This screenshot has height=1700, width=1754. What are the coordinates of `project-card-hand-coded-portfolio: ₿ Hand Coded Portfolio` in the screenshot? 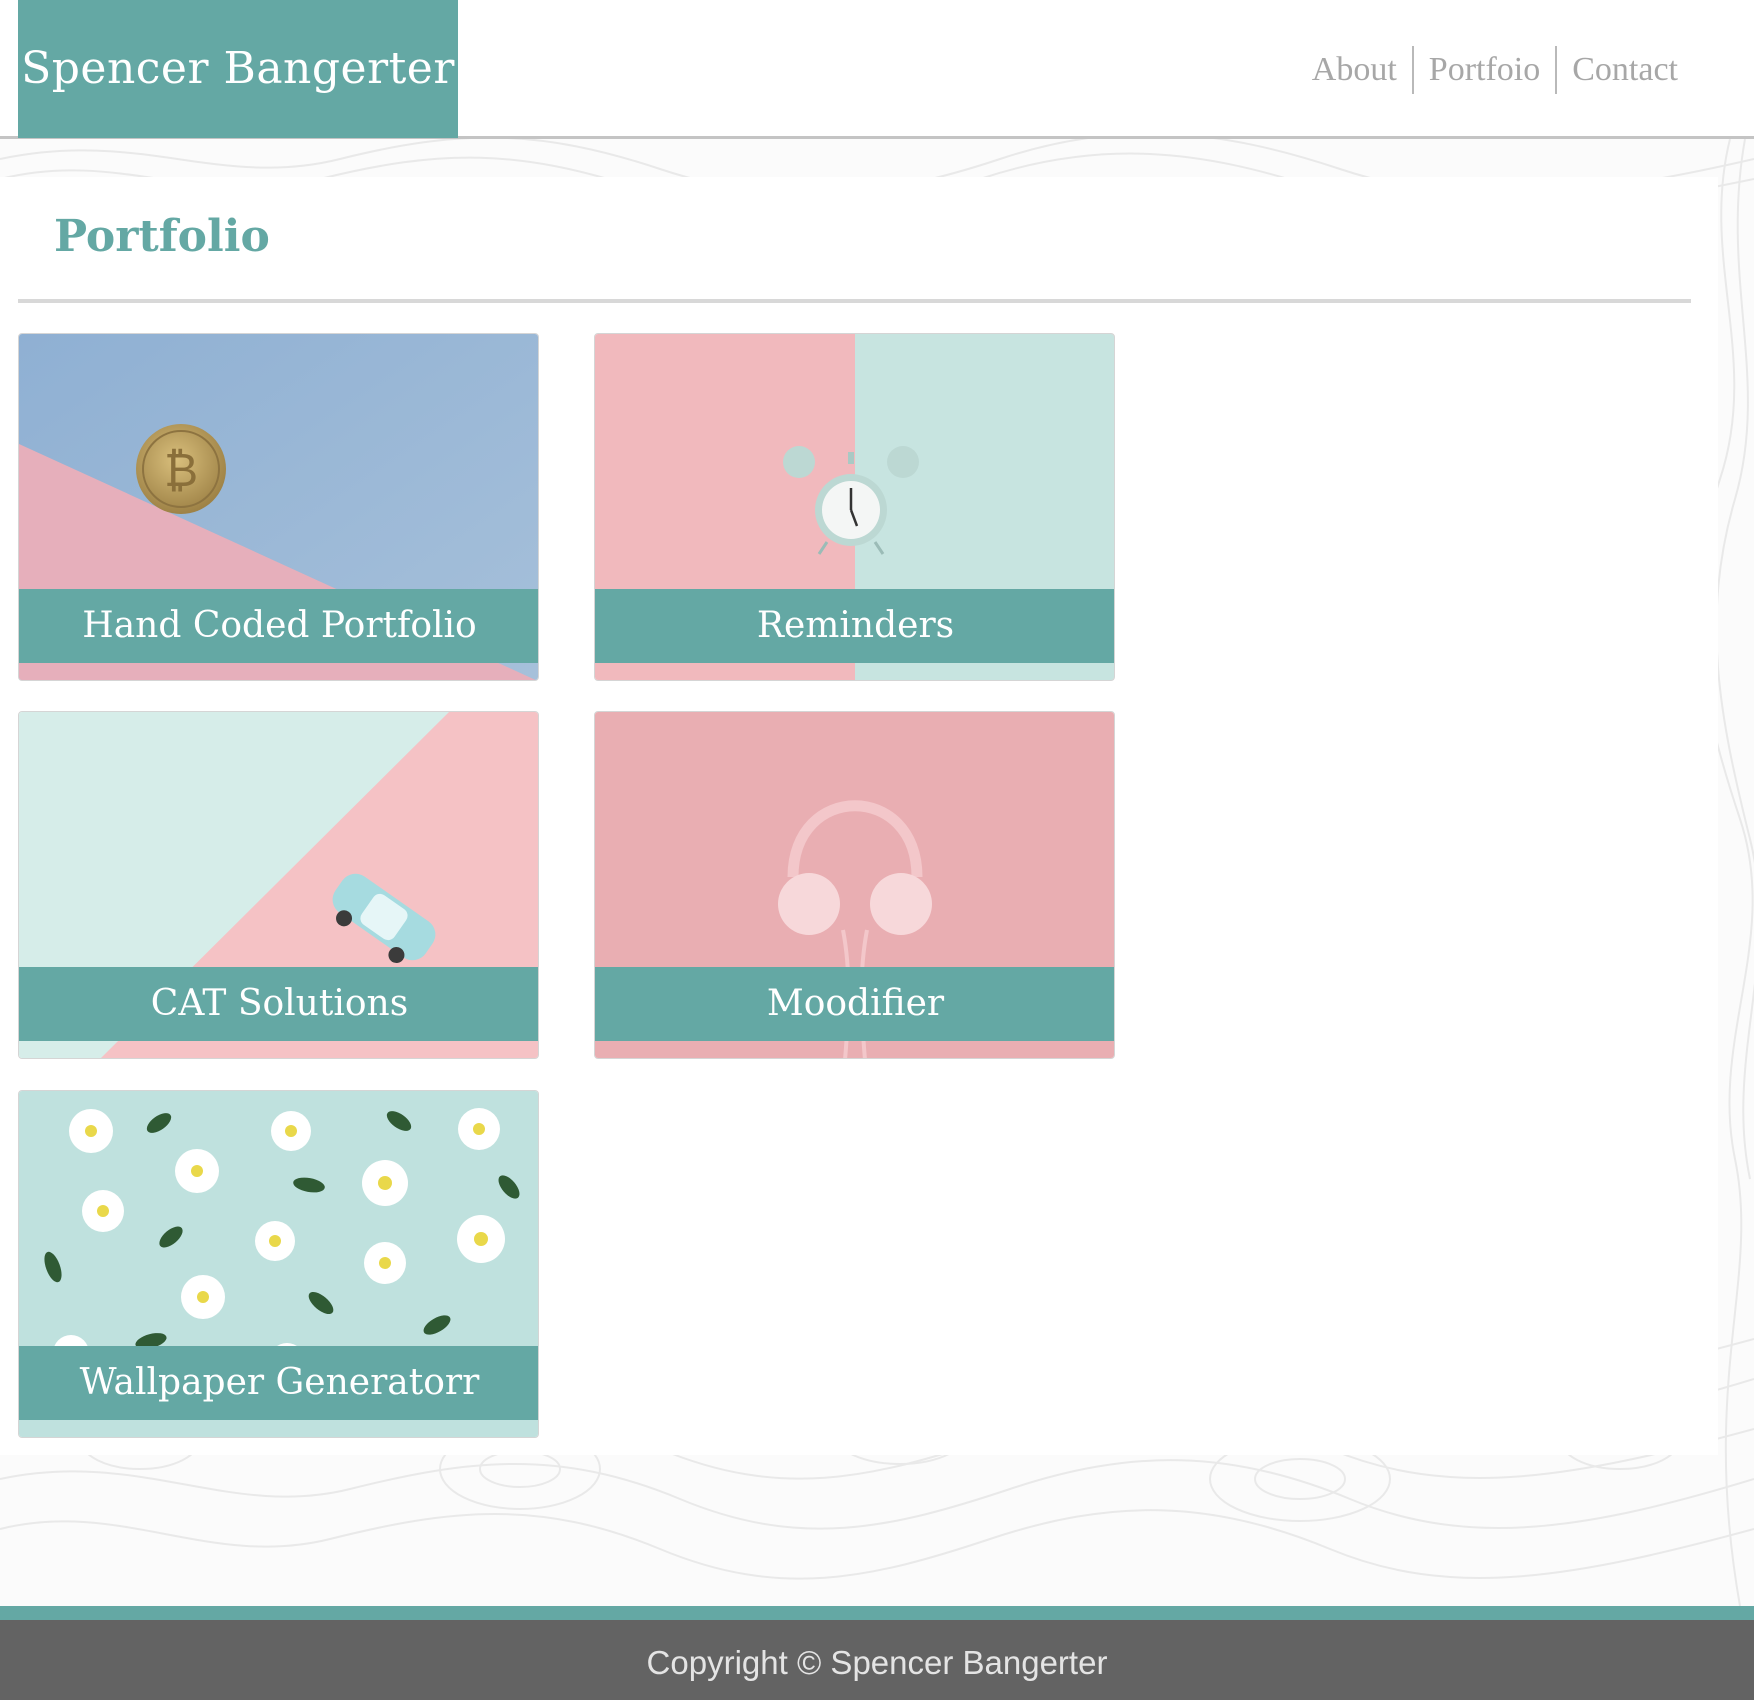 It's located at (278, 507).